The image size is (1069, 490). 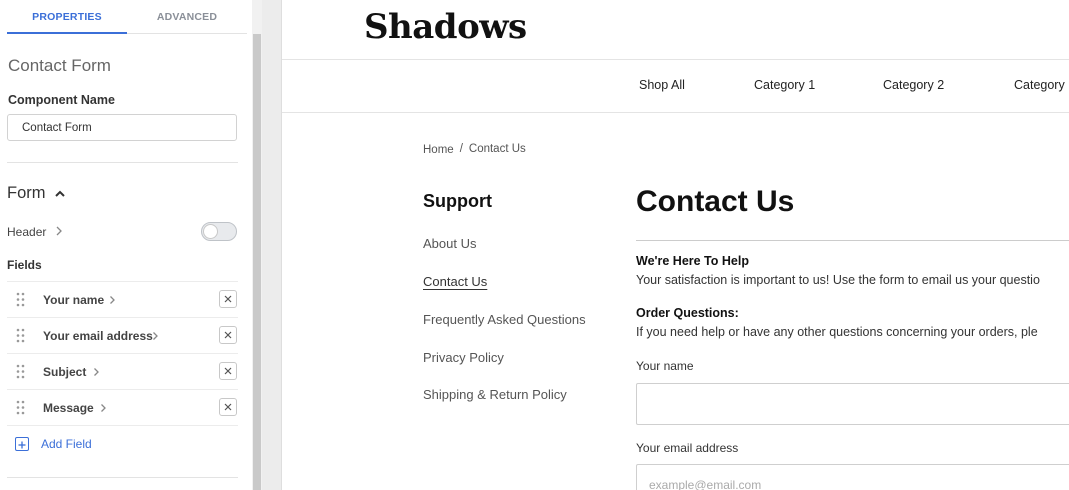 I want to click on tab-advanced: ADVANCED, so click(x=187, y=17).